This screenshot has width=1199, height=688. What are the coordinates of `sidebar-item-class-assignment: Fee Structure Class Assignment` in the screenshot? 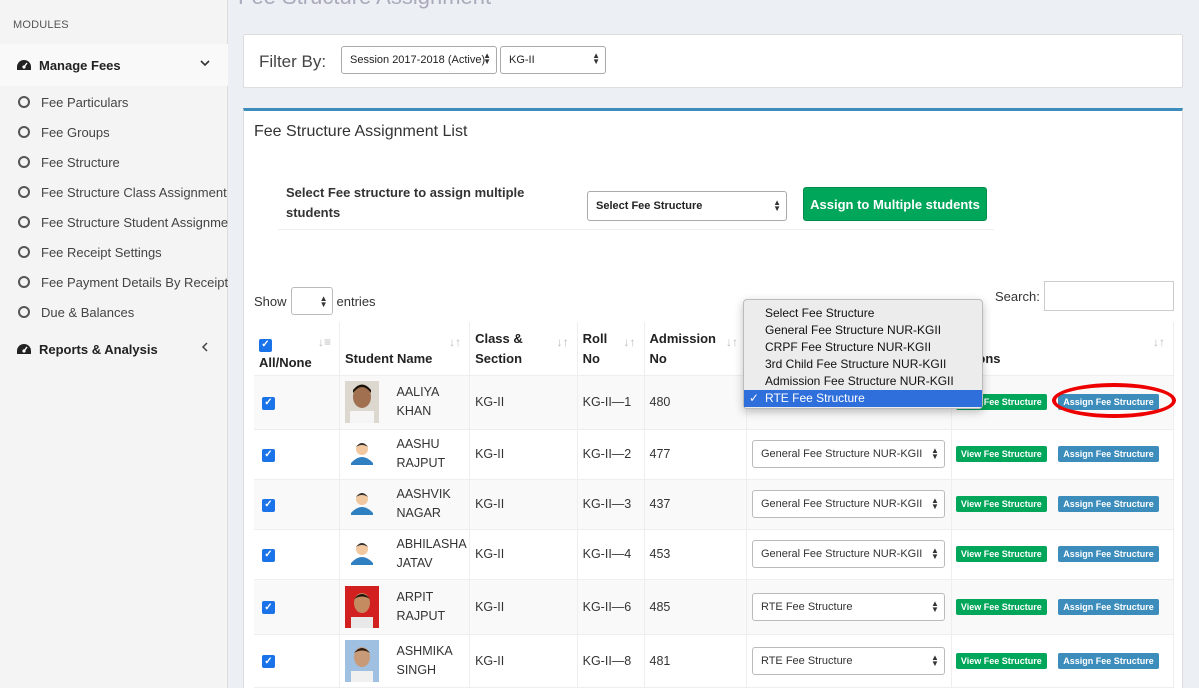 It's located at (114, 192).